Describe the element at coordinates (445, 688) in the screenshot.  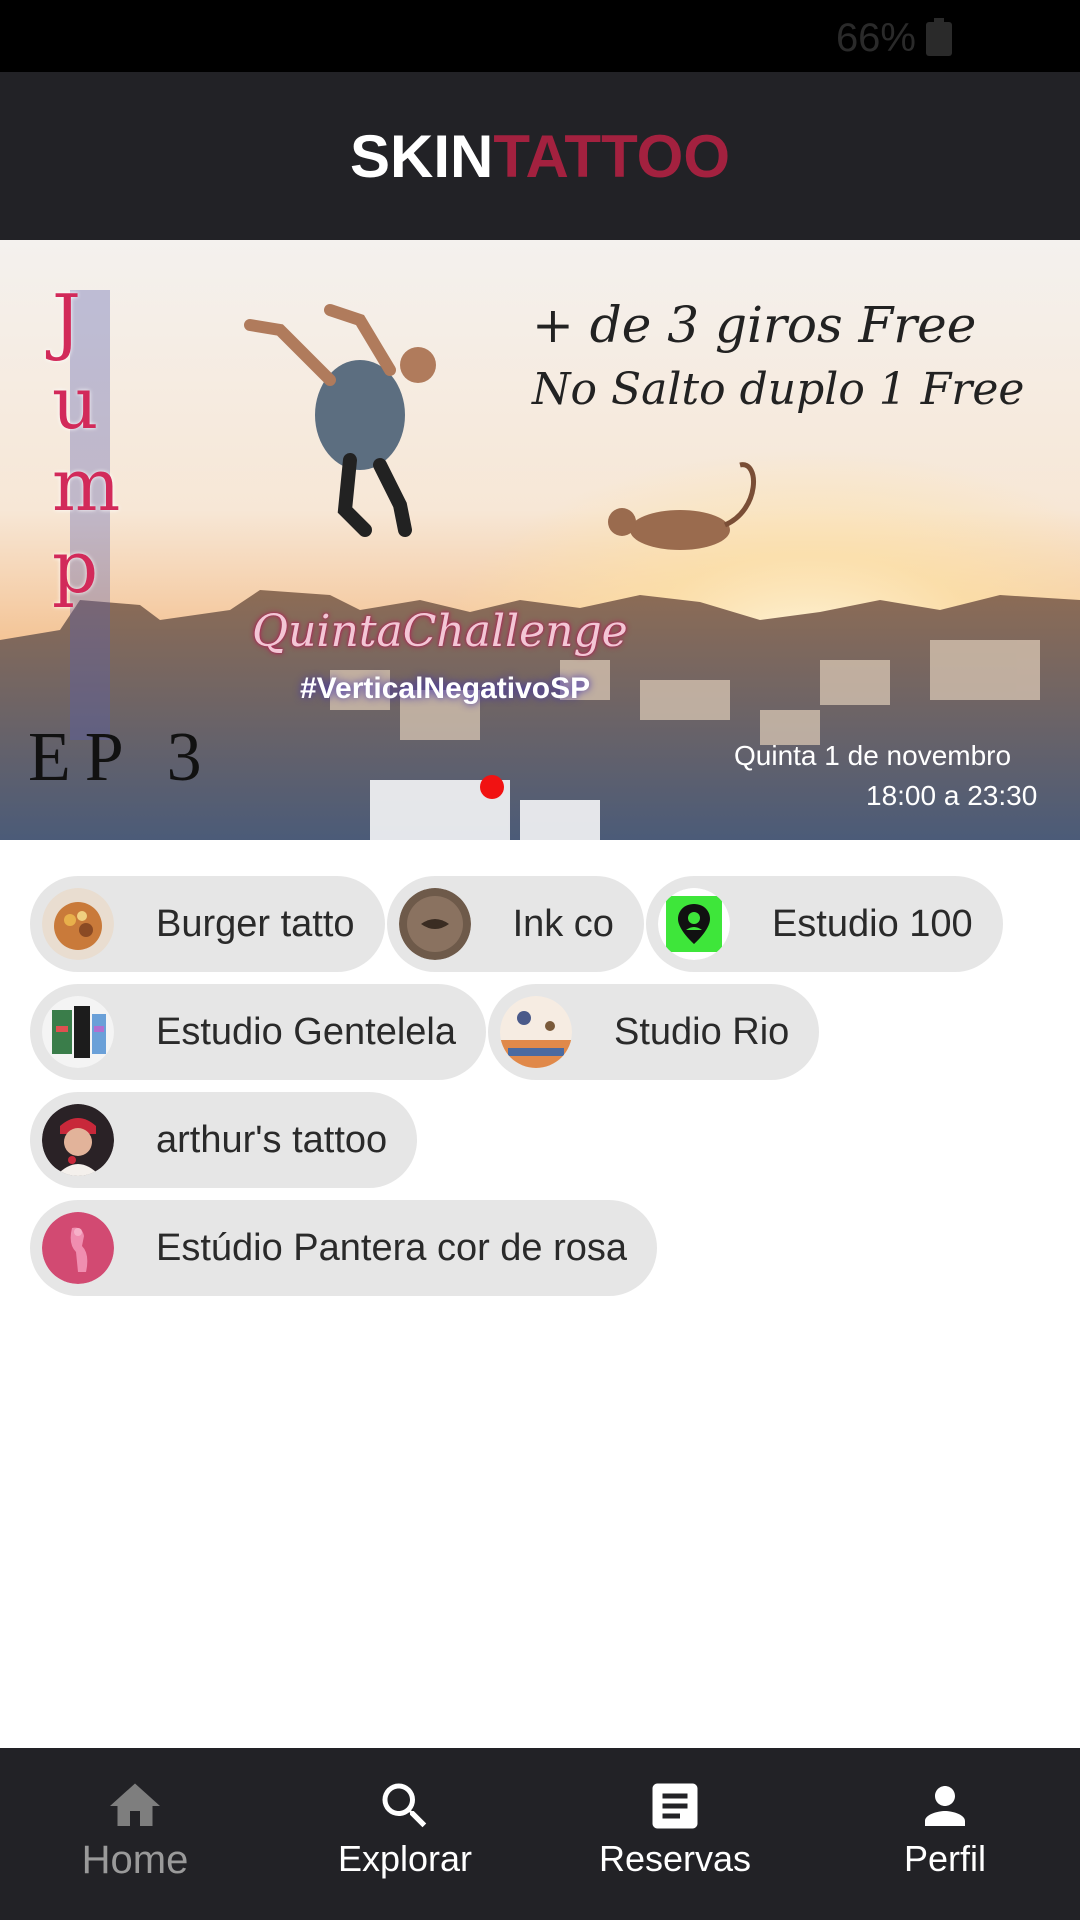
I see `banner-hashtag: #VerticalNegativoSP` at that location.